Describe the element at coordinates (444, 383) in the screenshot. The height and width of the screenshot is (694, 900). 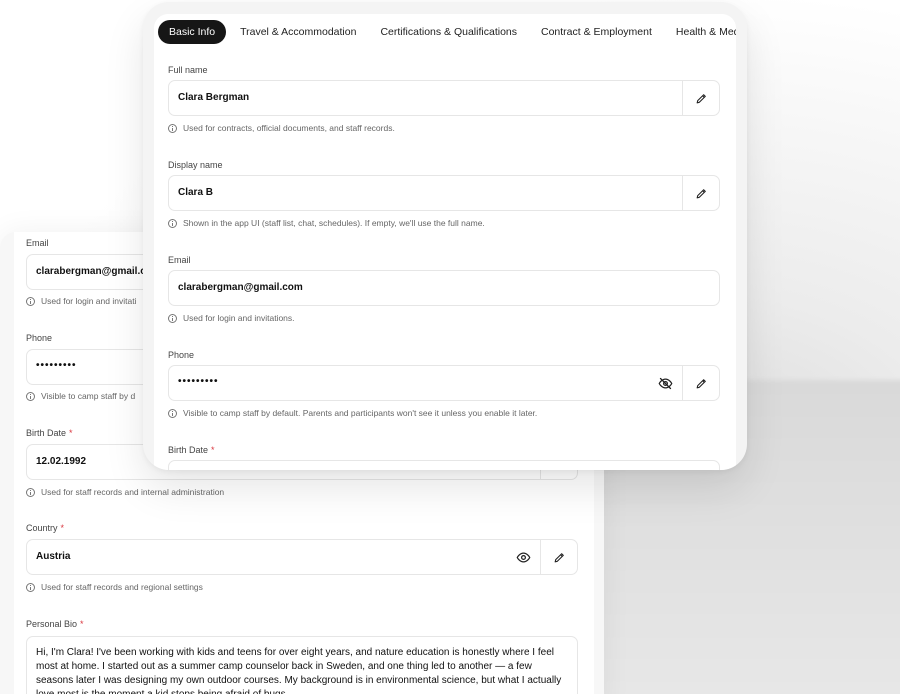
I see `phone-field: •••••••••` at that location.